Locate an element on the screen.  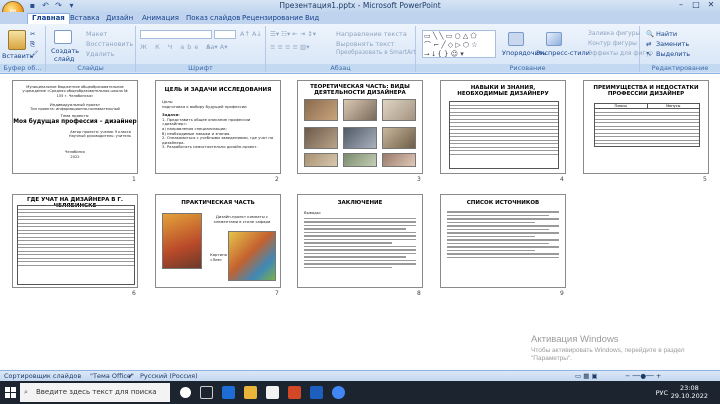
taskbar-search: ⌕ Введите здесь текст для поиска is located at coordinates (95, 392).